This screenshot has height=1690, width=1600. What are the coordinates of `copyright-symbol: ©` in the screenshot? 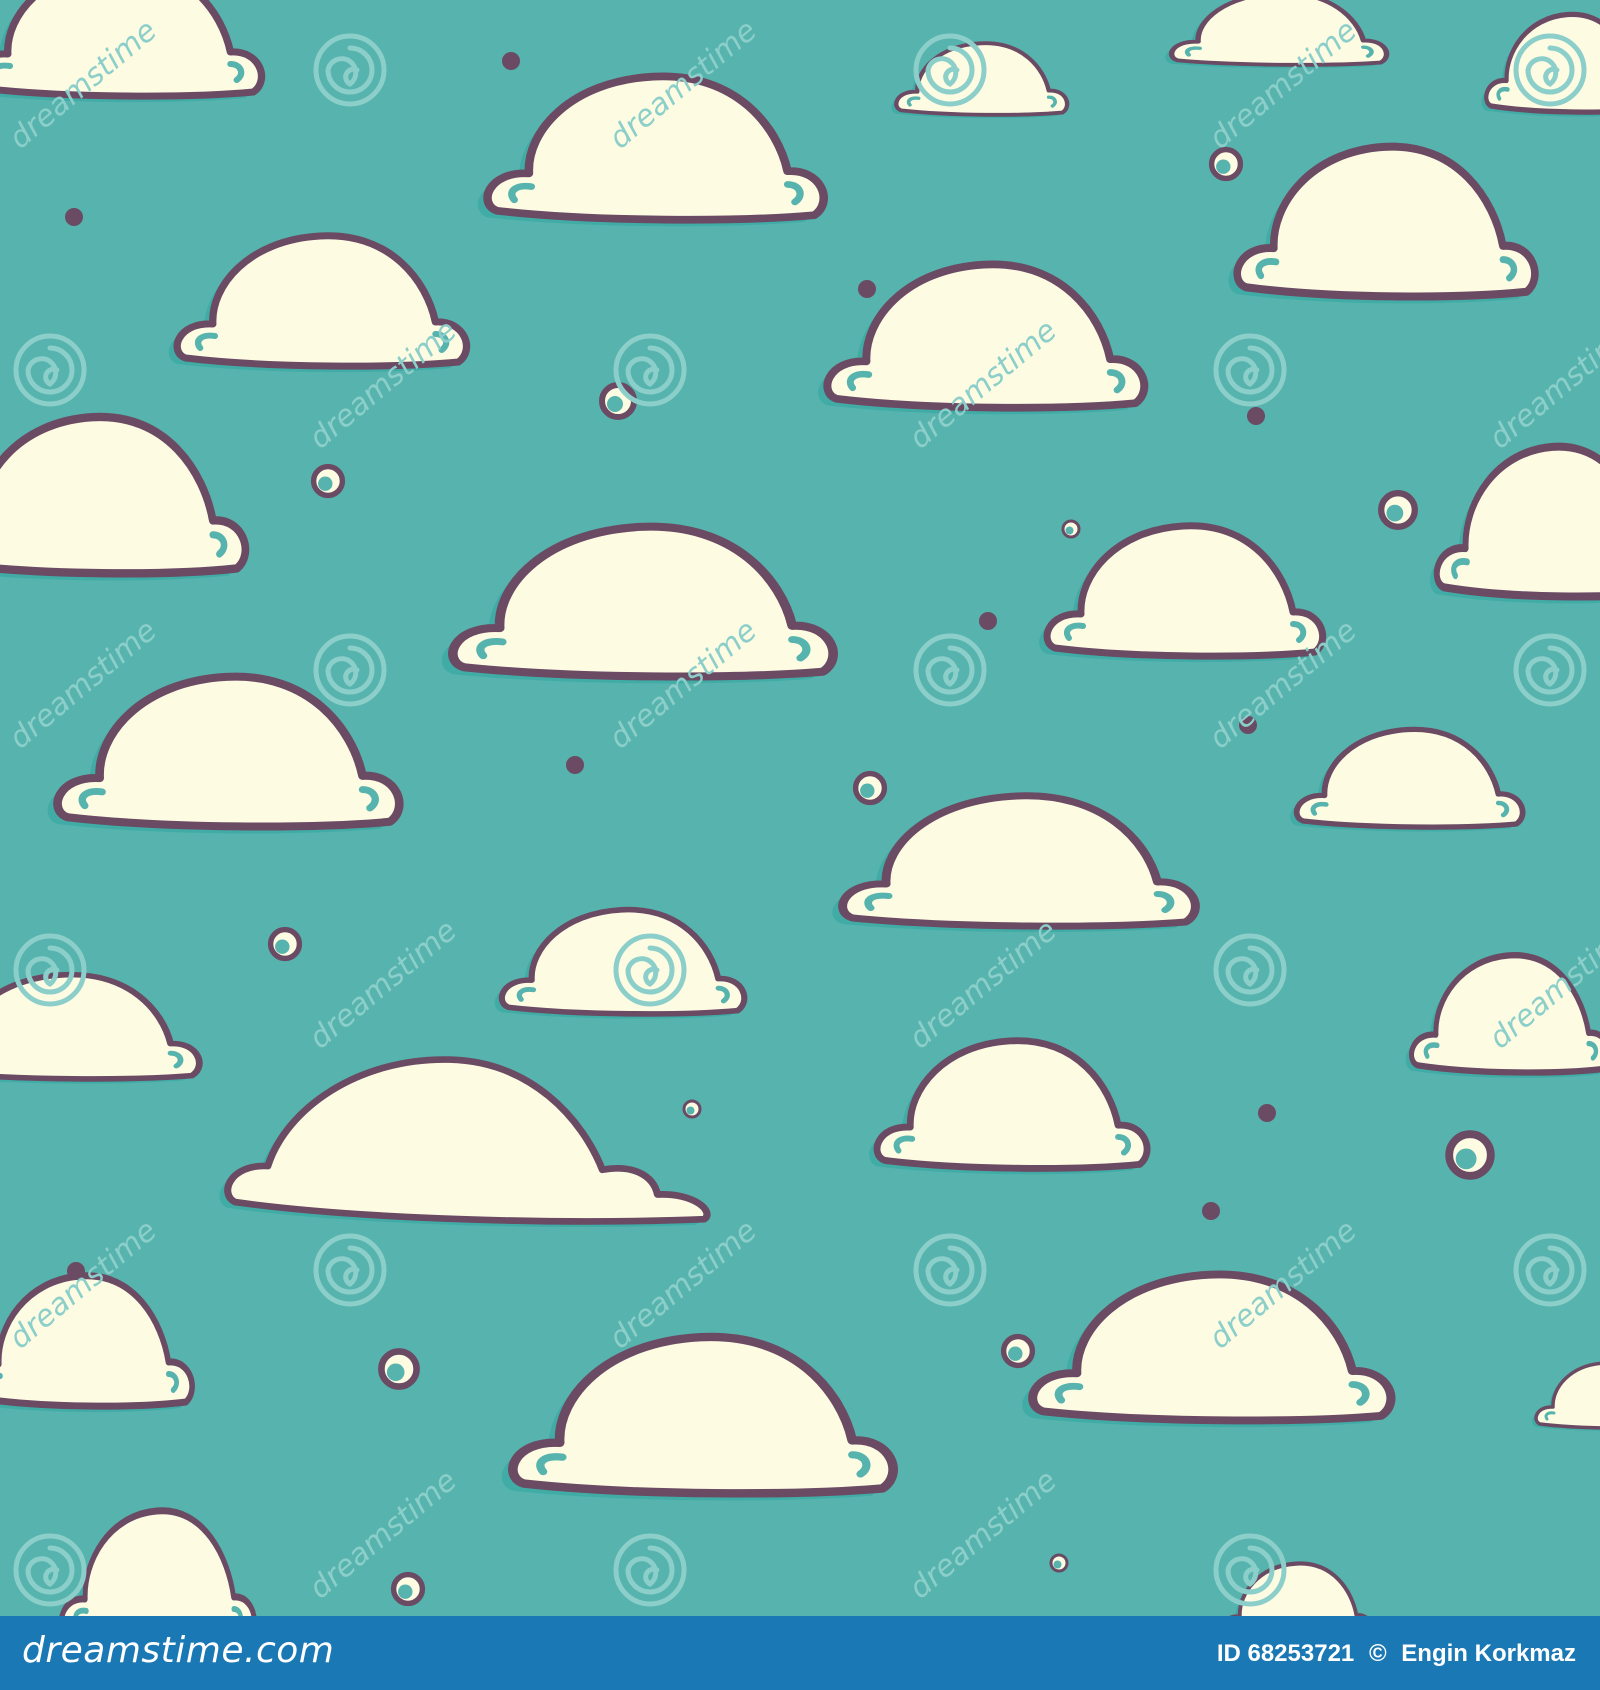 It's located at (1377, 1653).